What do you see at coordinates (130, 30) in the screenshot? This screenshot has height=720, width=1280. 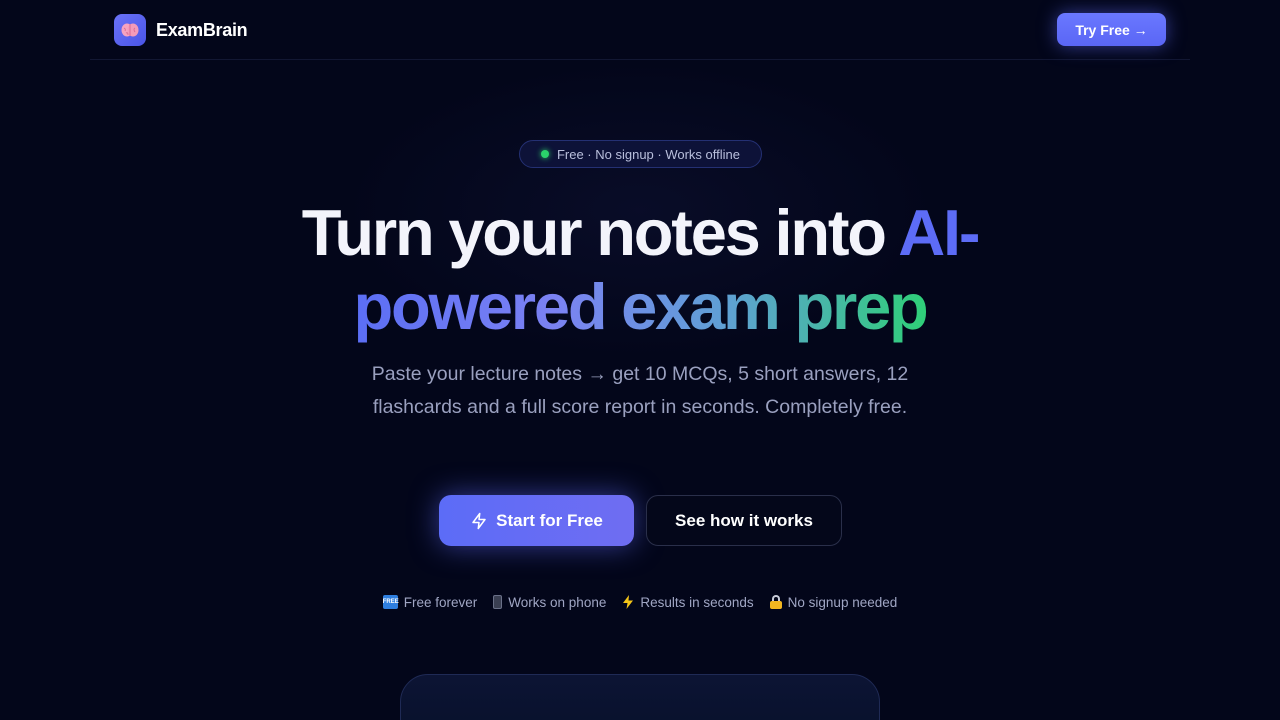 I see `brain-icon` at bounding box center [130, 30].